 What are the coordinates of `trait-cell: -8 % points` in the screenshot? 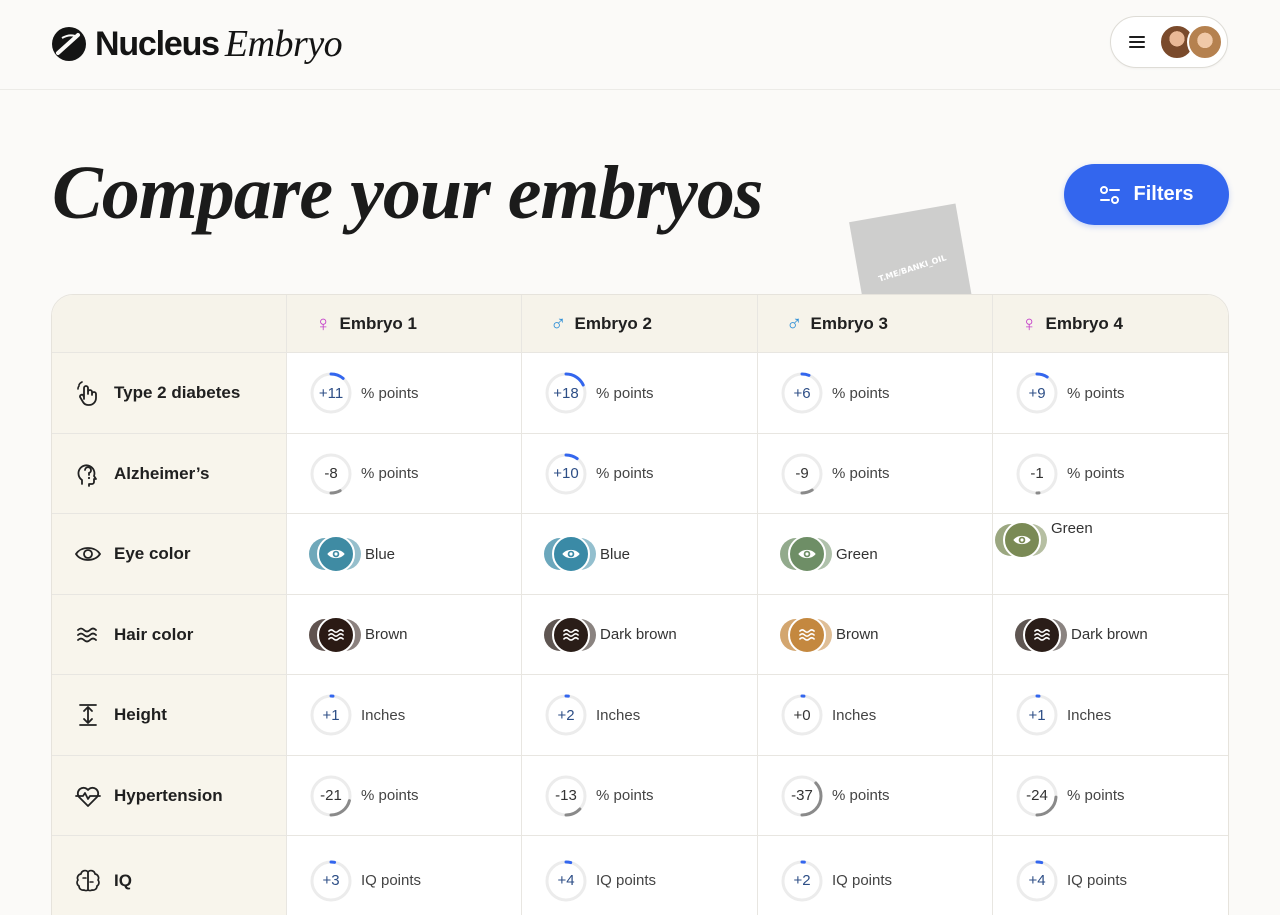 It's located at (404, 474).